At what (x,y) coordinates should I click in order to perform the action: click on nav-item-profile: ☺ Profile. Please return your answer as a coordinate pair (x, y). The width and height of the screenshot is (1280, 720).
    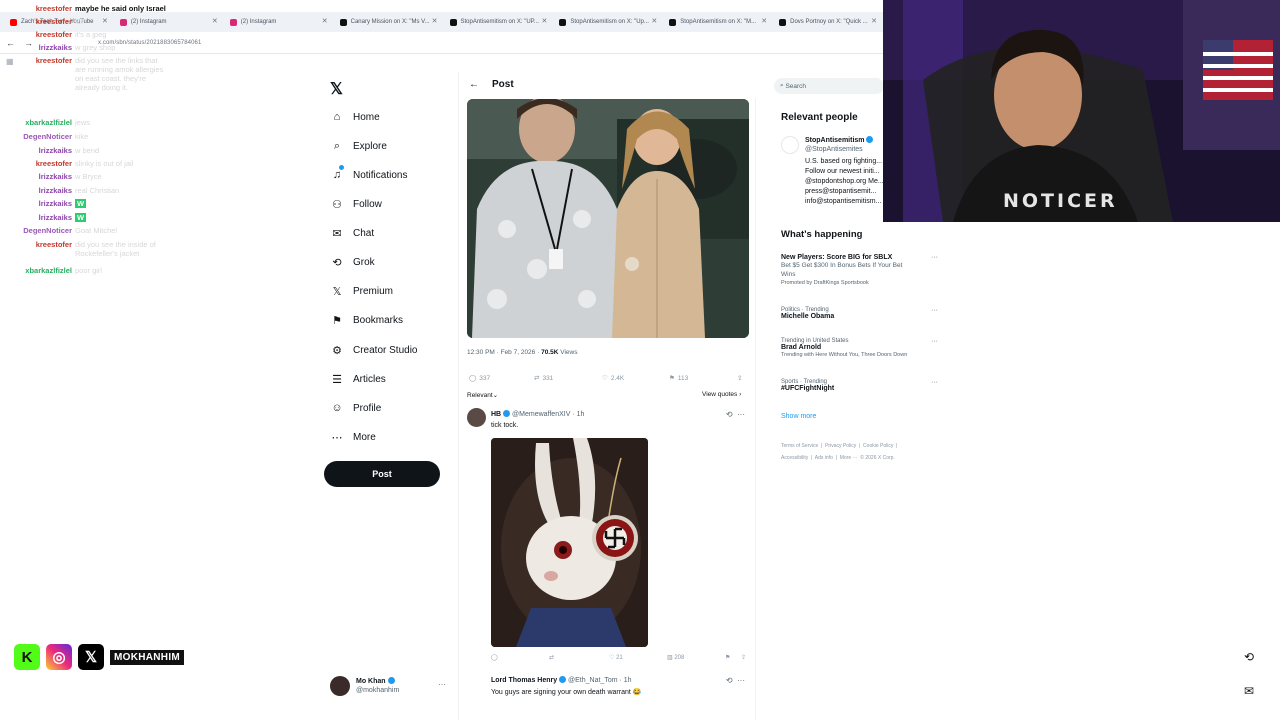
    Looking at the image, I should click on (355, 408).